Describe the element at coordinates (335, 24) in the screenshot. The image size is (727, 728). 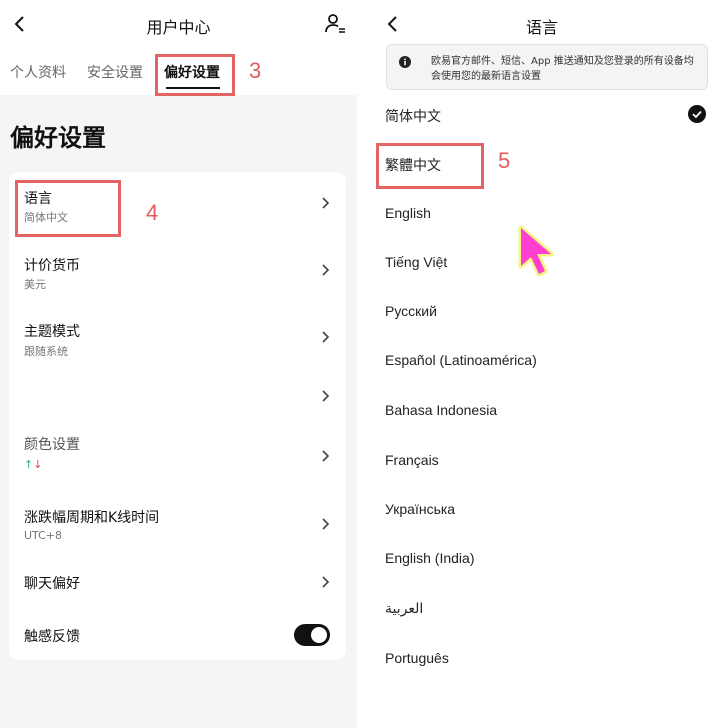
I see `user-settings-icon` at that location.